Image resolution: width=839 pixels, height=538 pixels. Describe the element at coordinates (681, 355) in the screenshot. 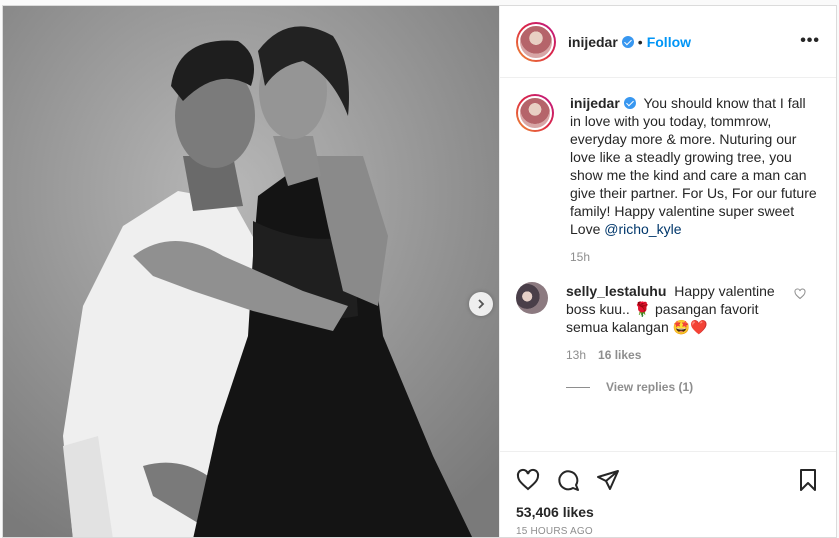

I see `comment-meta: 13h 16 likes` at that location.